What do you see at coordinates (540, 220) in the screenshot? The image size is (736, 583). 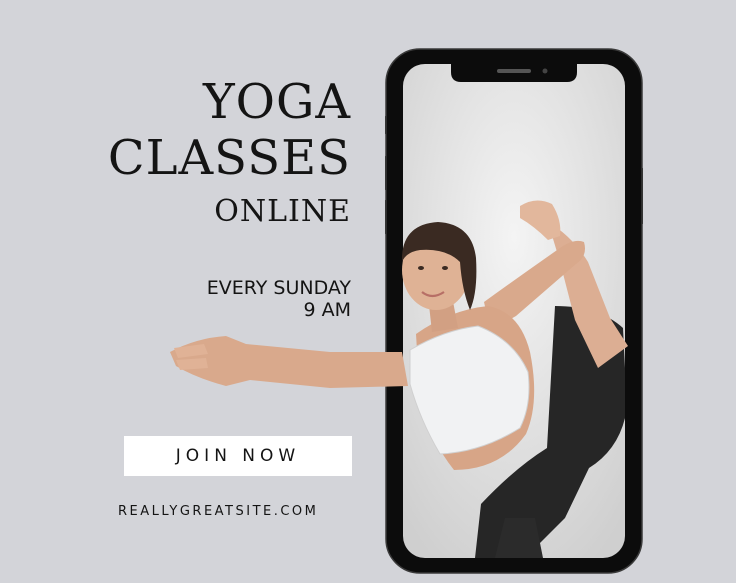 I see `yoga-foot` at bounding box center [540, 220].